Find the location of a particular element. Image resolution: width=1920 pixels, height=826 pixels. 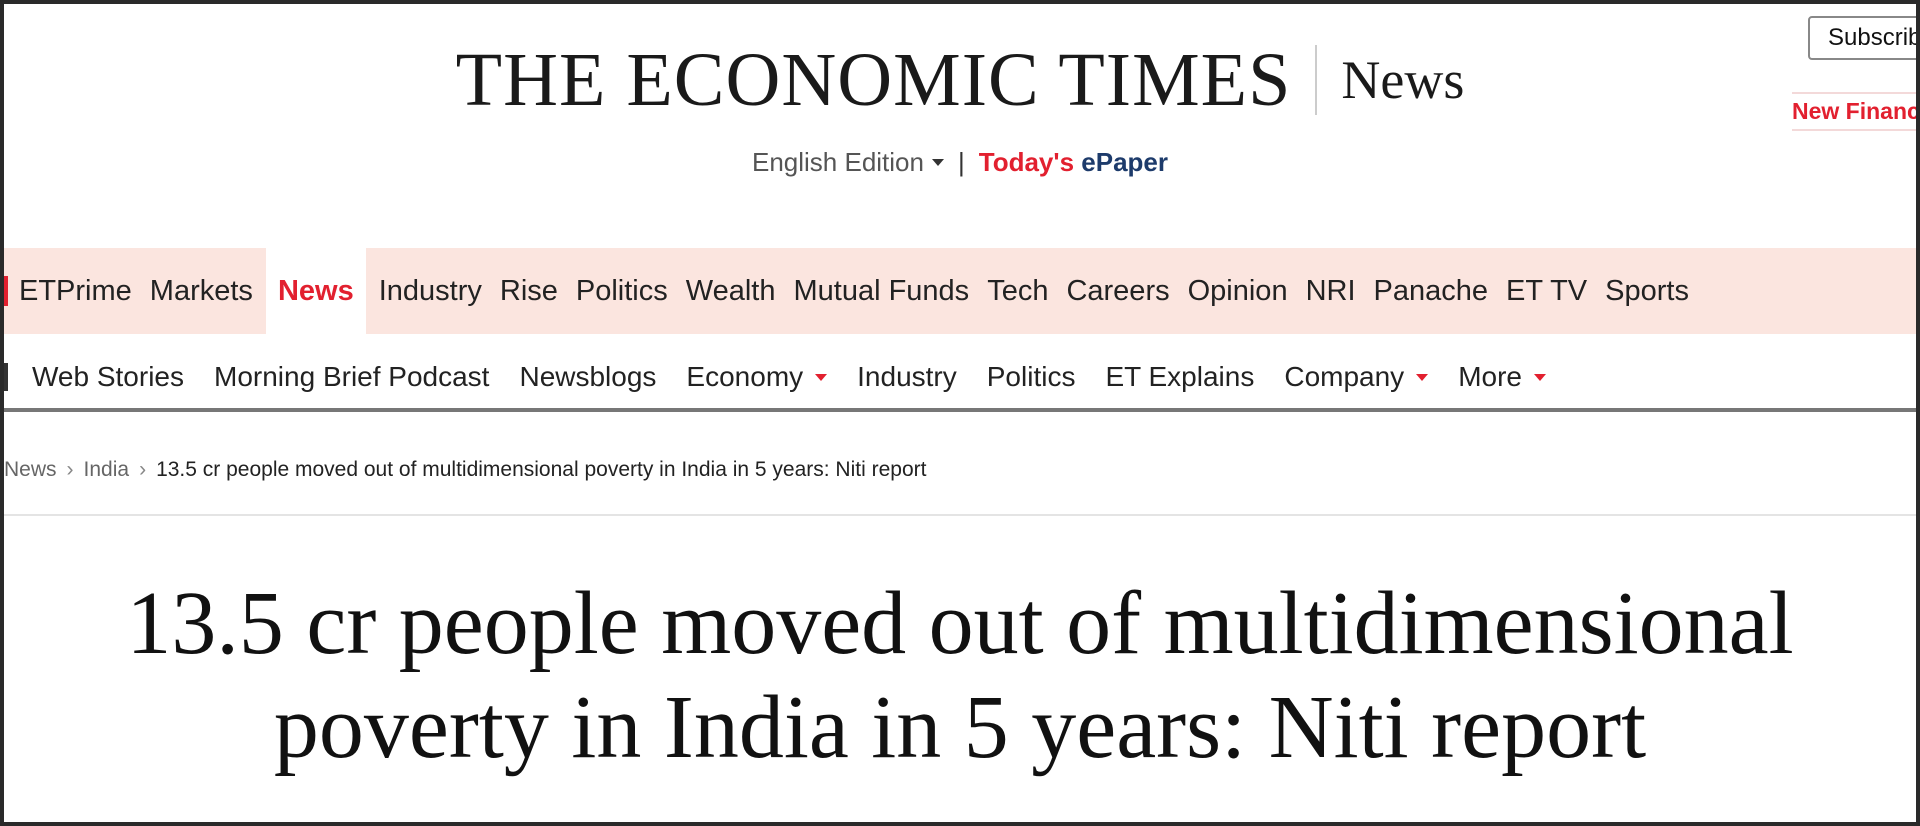

subnav-item-web-stories: Web Stories is located at coordinates (108, 377).